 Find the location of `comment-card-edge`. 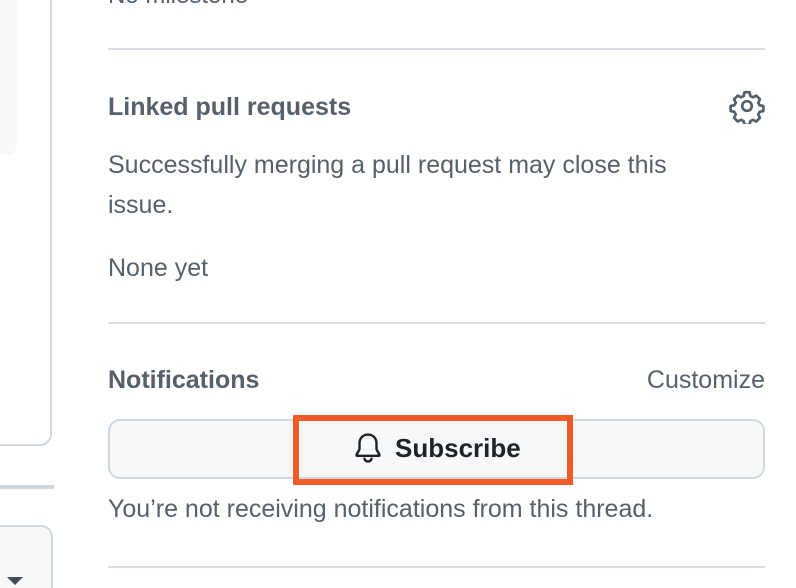

comment-card-edge is located at coordinates (26, 223).